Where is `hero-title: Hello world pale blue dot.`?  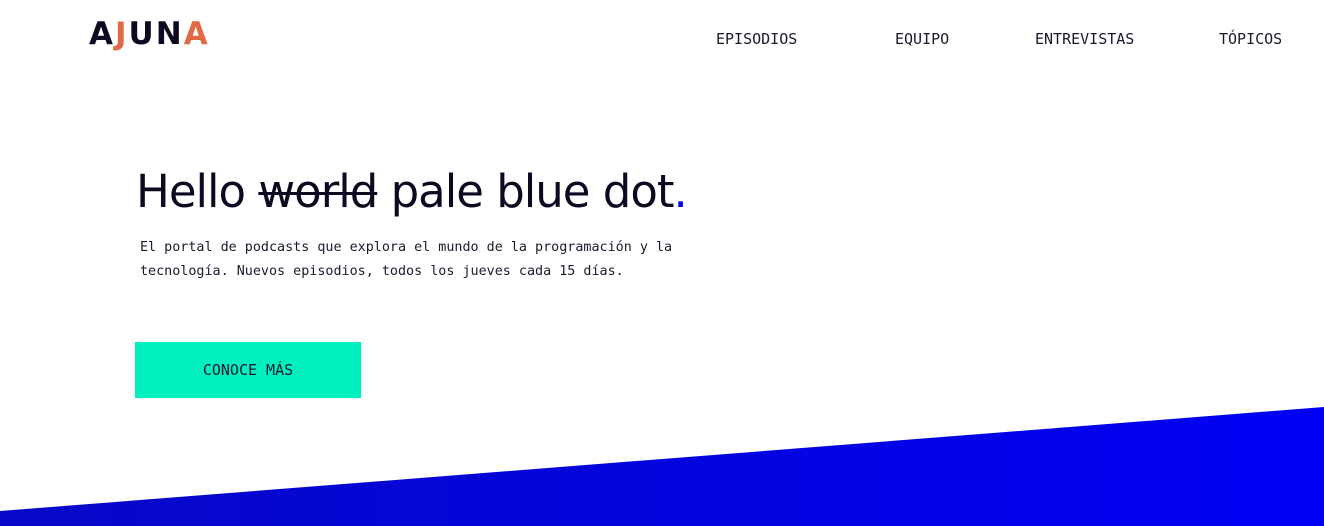
hero-title: Hello world pale blue dot. is located at coordinates (412, 192).